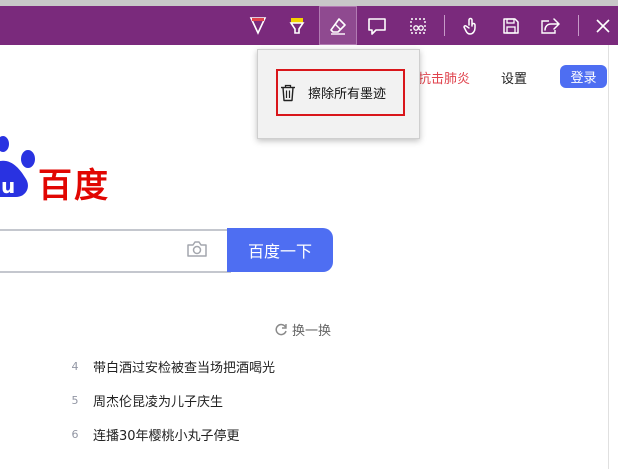 The width and height of the screenshot is (618, 469). I want to click on save-note-button, so click(511, 25).